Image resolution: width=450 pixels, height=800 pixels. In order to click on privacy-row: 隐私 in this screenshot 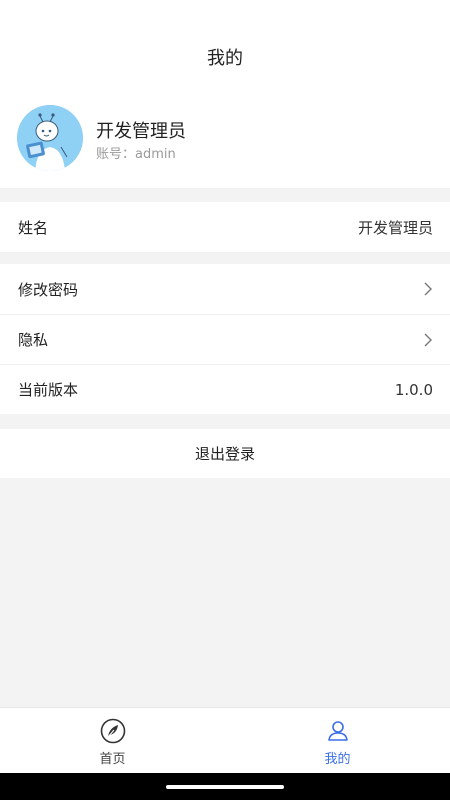, I will do `click(225, 339)`.